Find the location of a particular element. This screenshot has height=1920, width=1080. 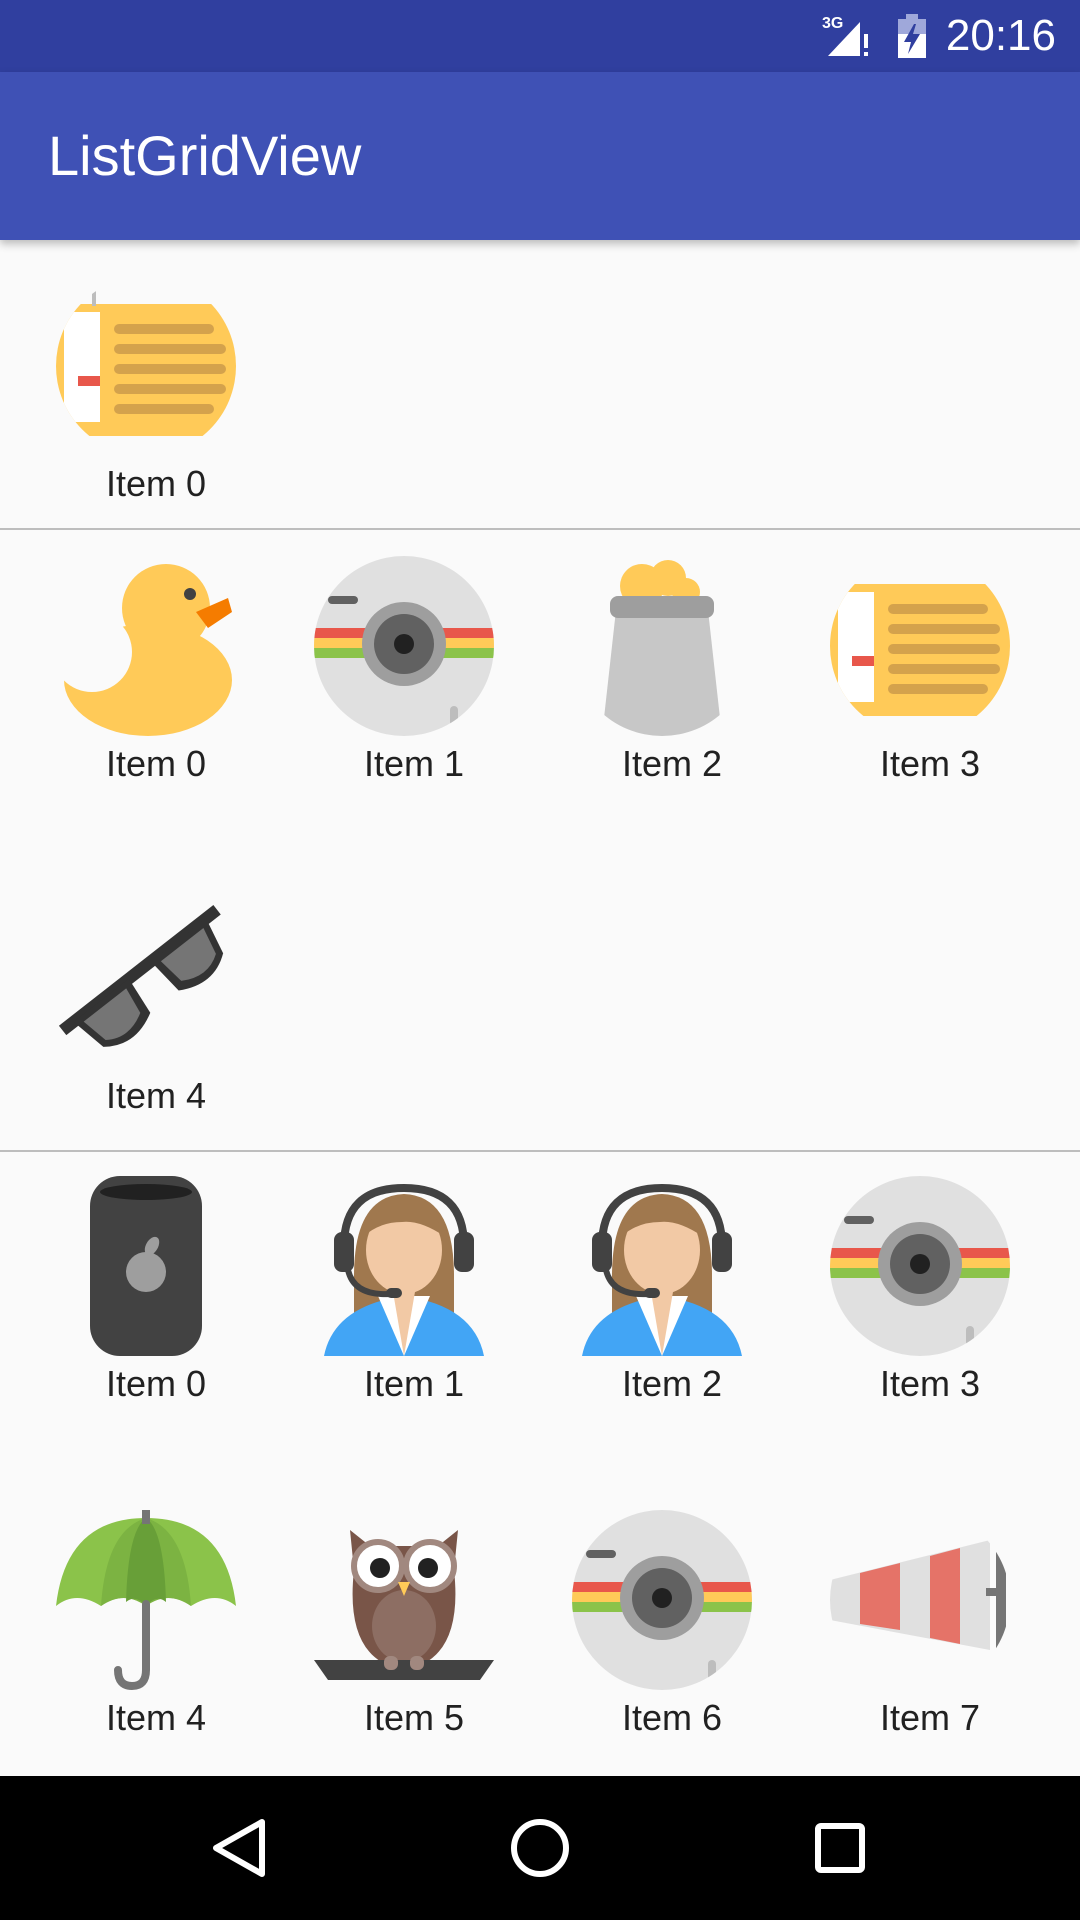

recents-button is located at coordinates (840, 1848).